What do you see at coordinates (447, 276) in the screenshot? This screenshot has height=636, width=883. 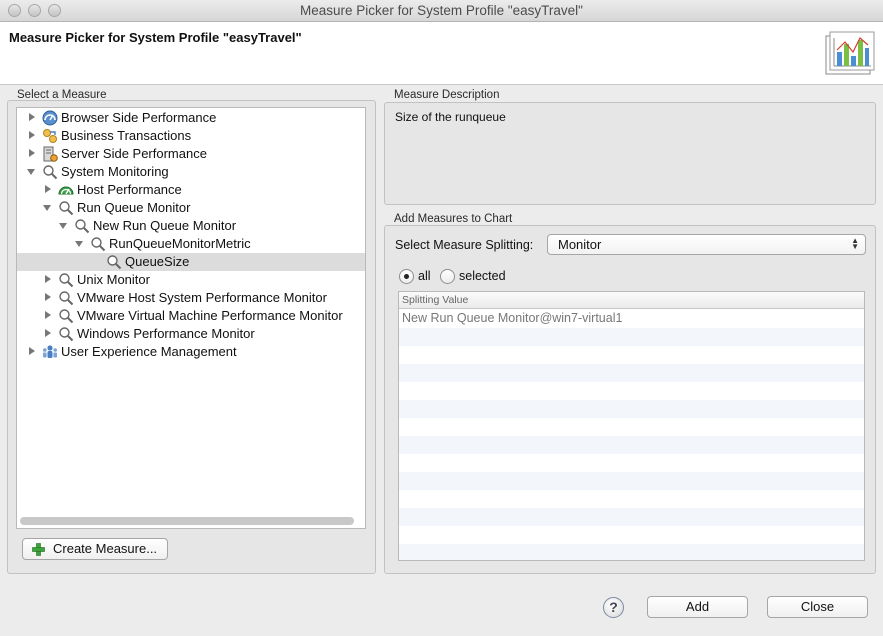 I see `radio-selected` at bounding box center [447, 276].